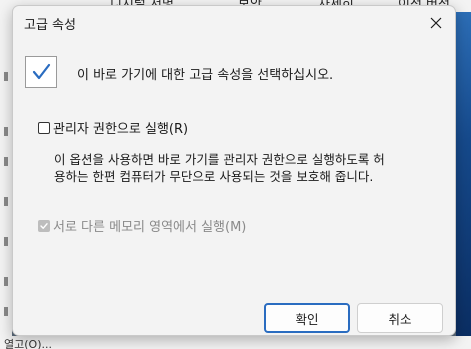 This screenshot has width=471, height=349. I want to click on cancel-button: 취소, so click(400, 318).